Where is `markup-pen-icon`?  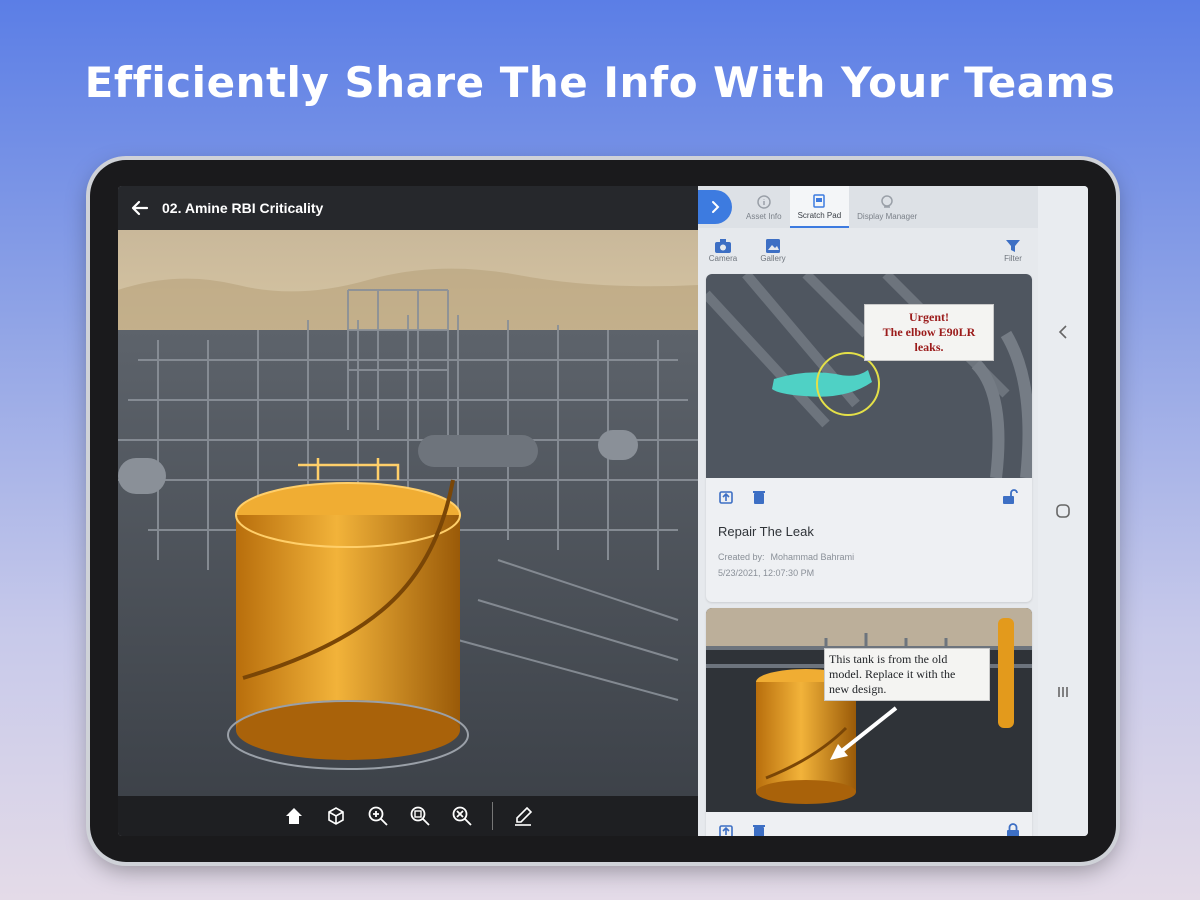
markup-pen-icon is located at coordinates (523, 816).